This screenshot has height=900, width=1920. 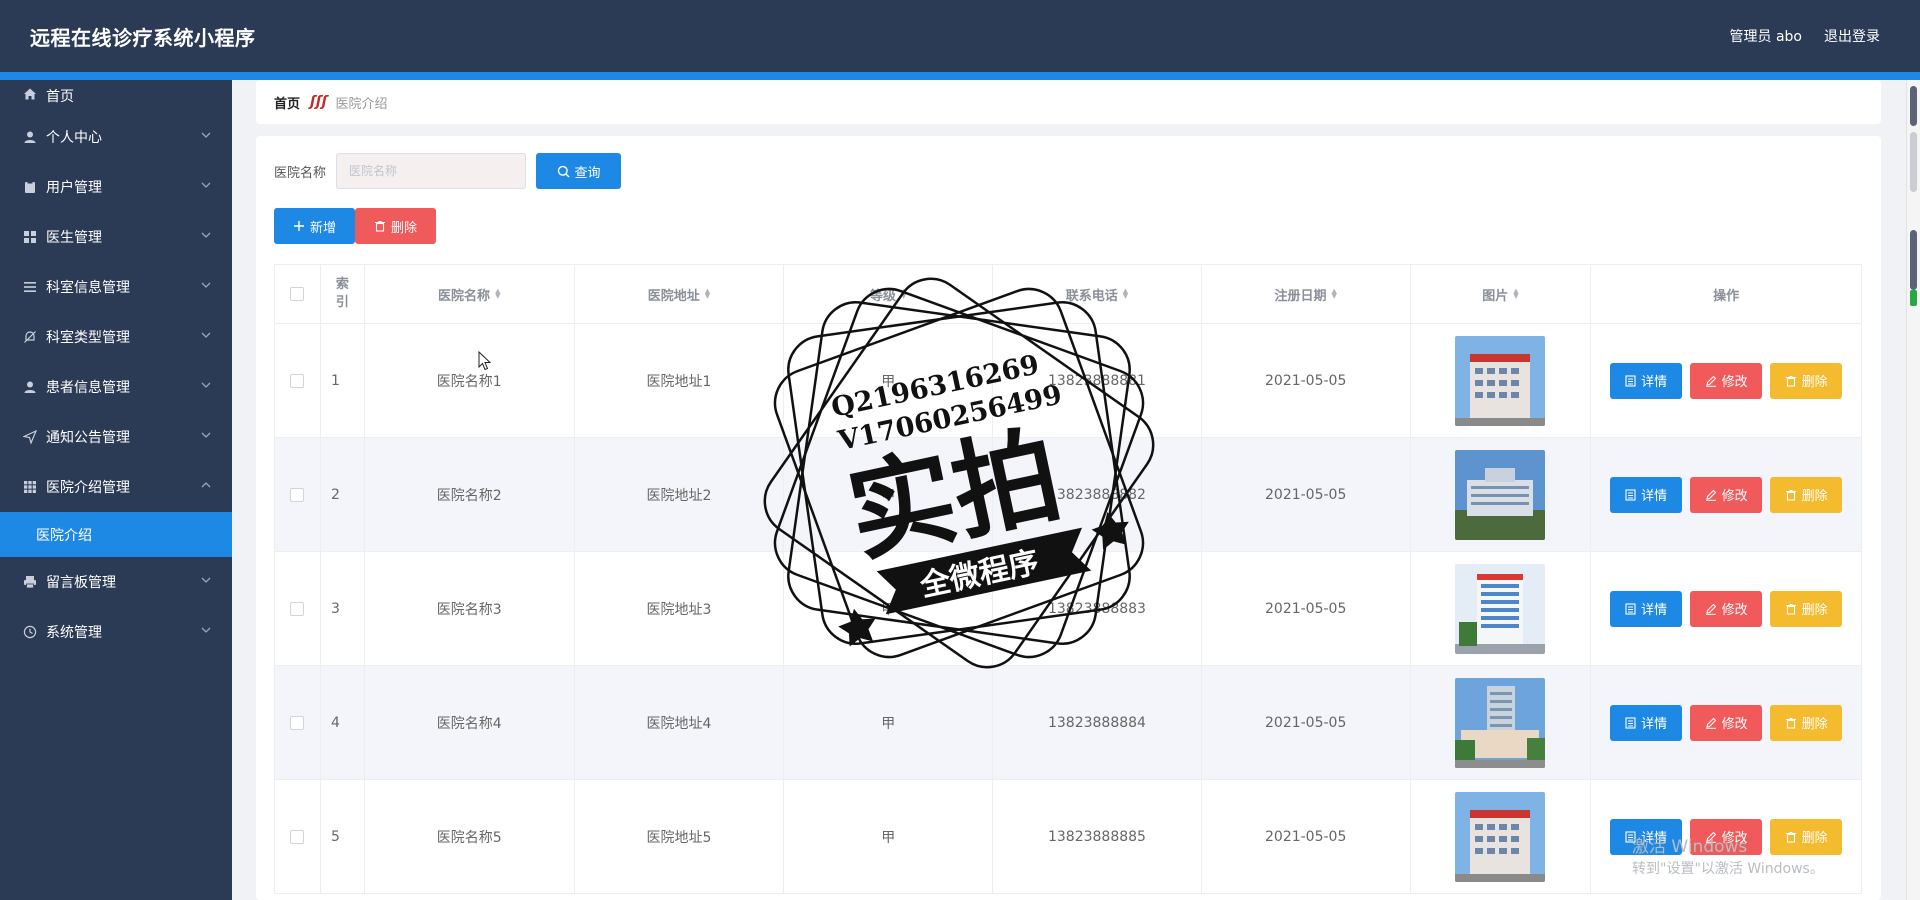 What do you see at coordinates (116, 487) in the screenshot?
I see `sidebar-item-hospital-intro-management: 医院介绍管理` at bounding box center [116, 487].